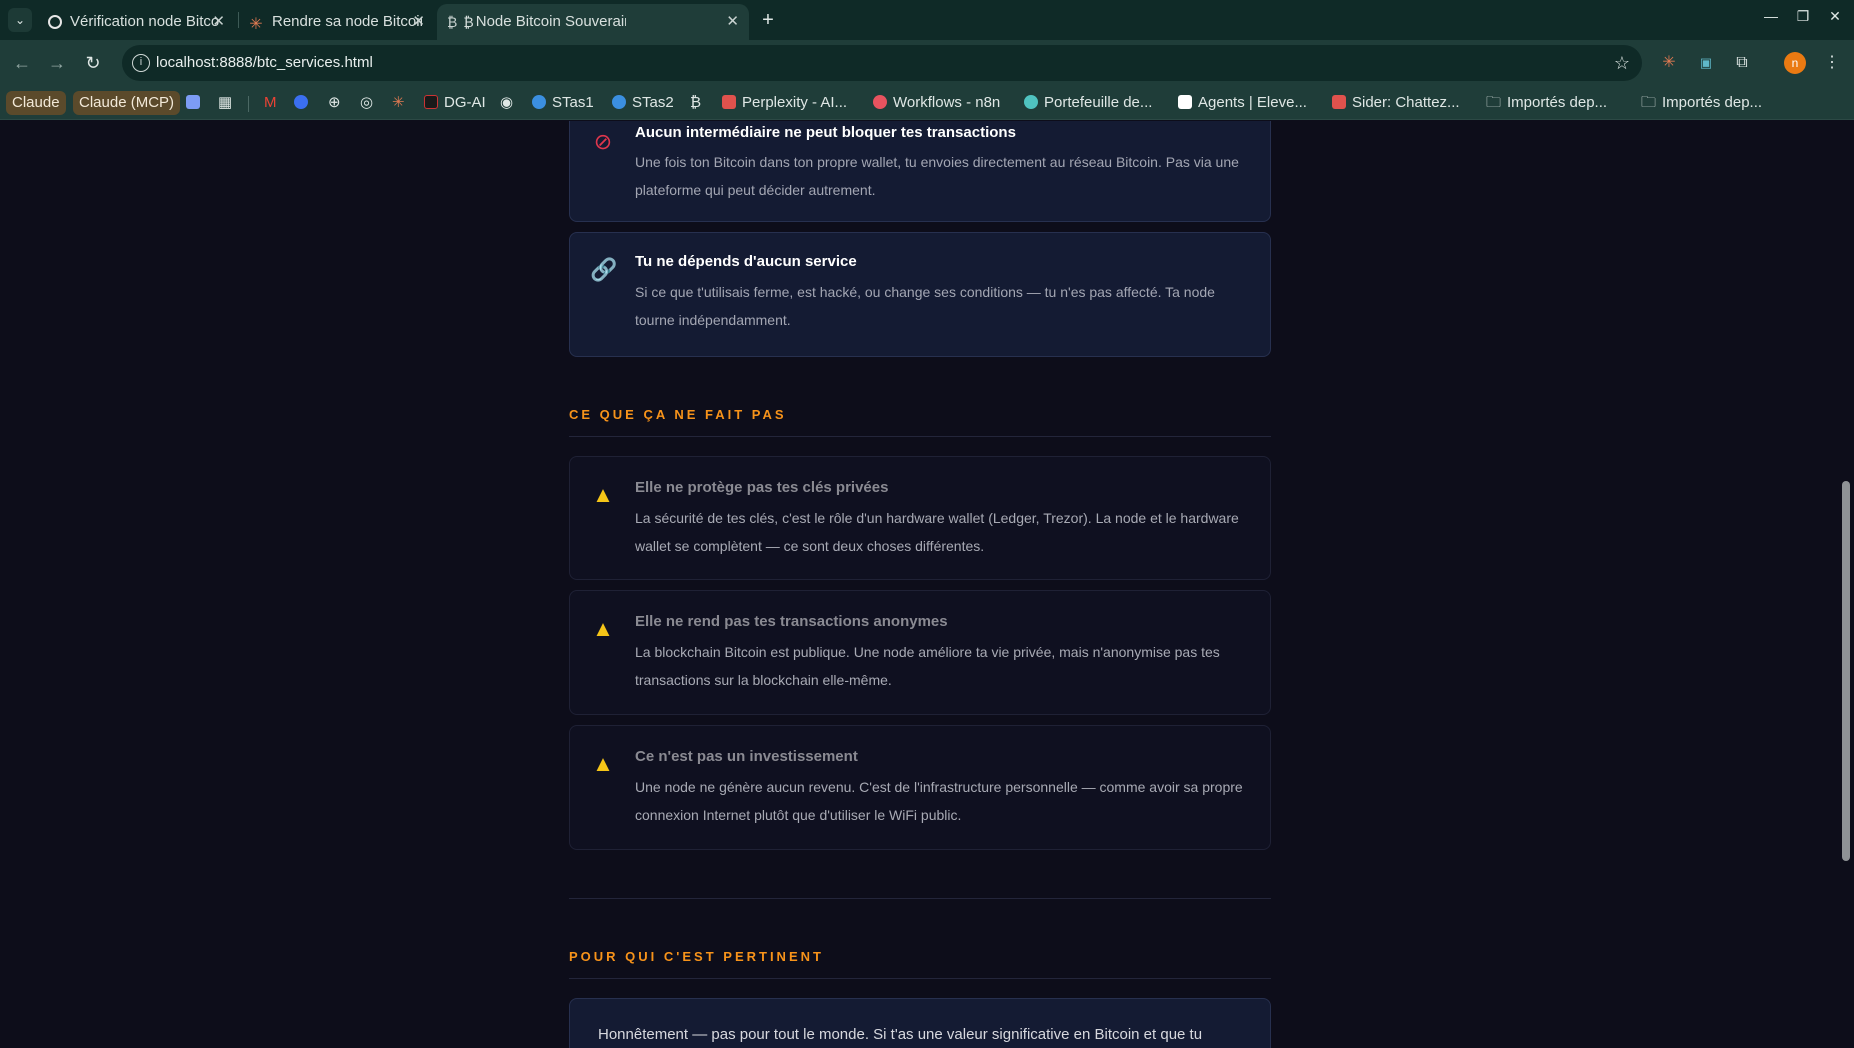 This screenshot has width=1854, height=1048. I want to click on claude-extension-icon: ✳, so click(1669, 63).